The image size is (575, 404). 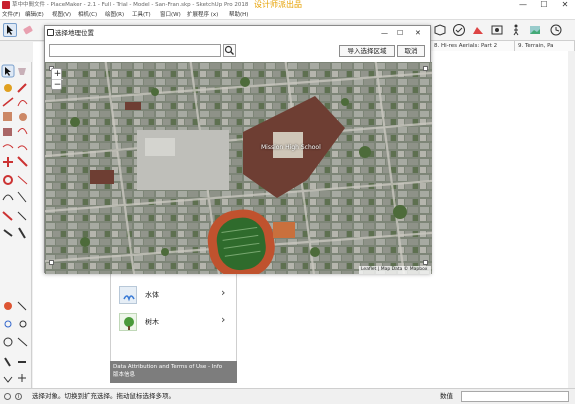 What do you see at coordinates (395, 270) in the screenshot?
I see `map-attribution: Leaflet | Map Data © Mapbox` at bounding box center [395, 270].